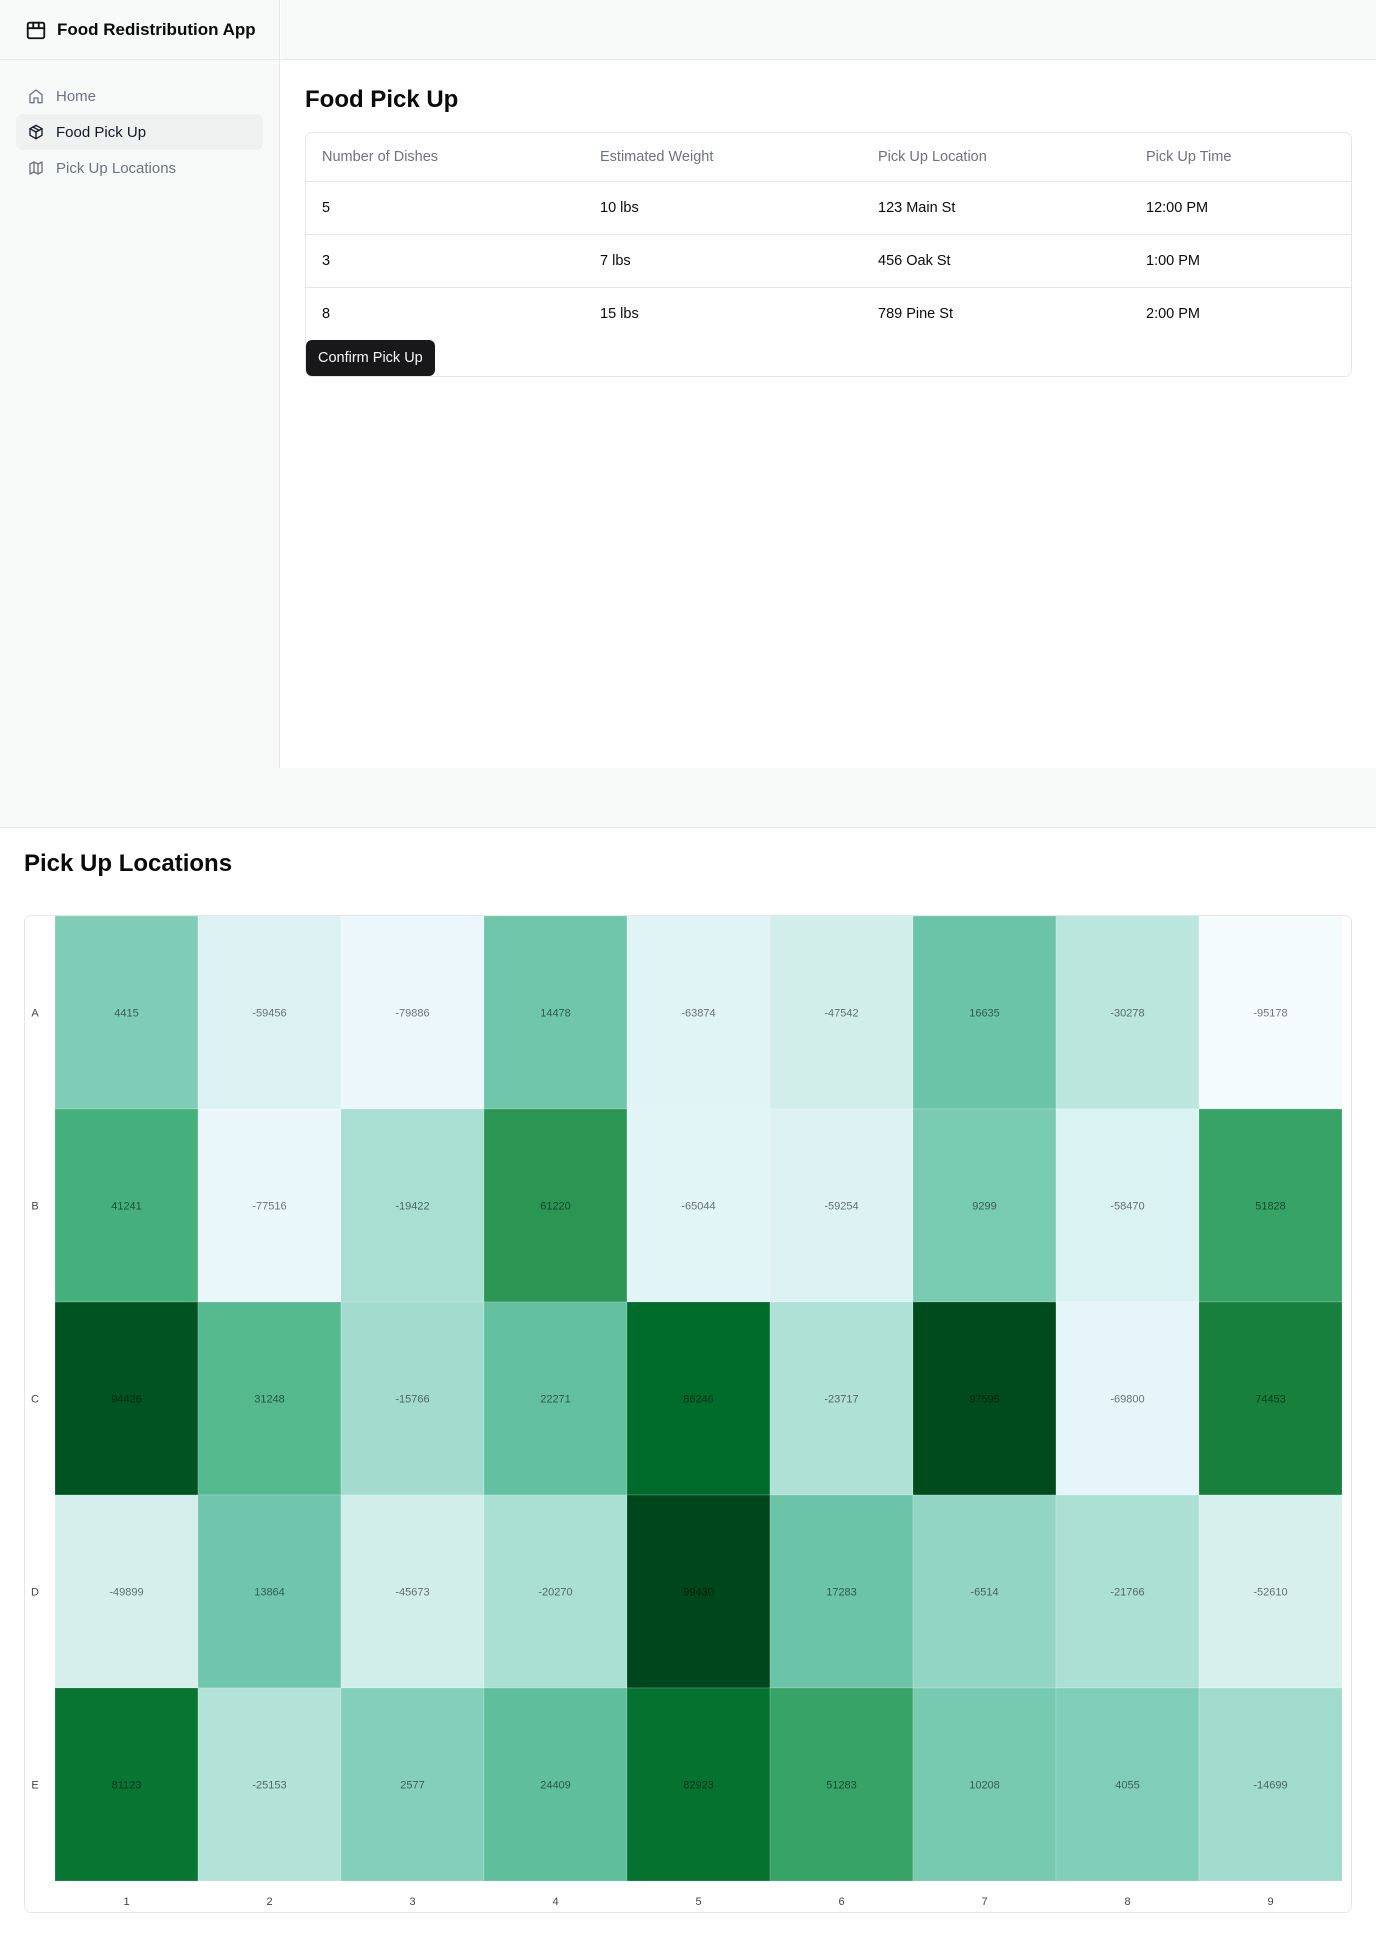  What do you see at coordinates (828, 30) in the screenshot?
I see `top-bar` at bounding box center [828, 30].